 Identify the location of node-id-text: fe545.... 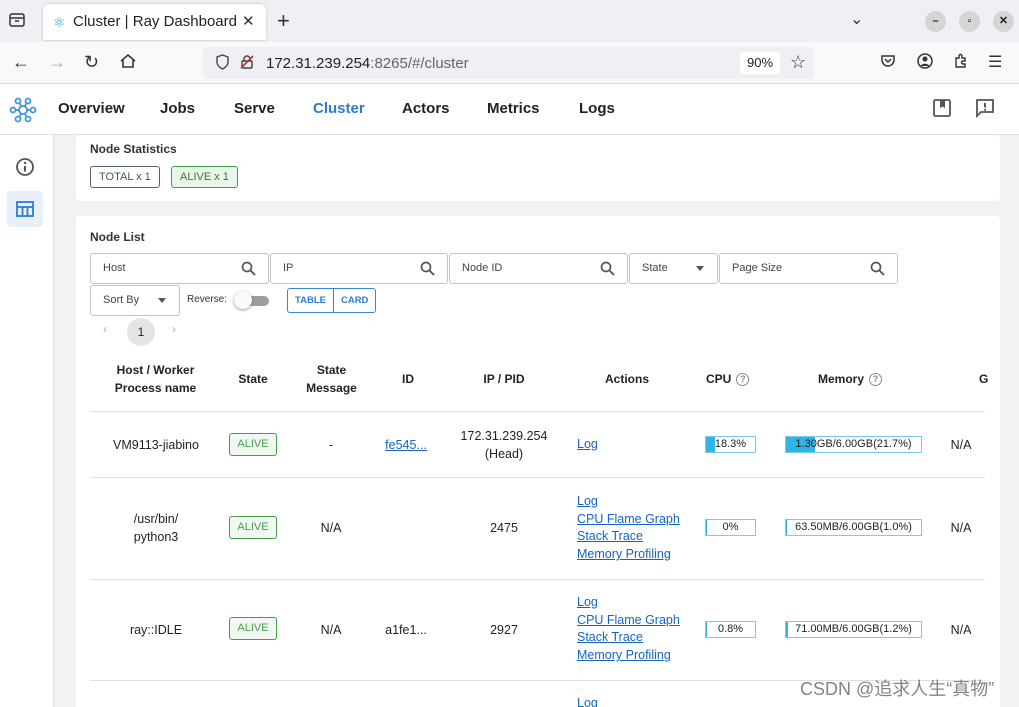
(406, 445).